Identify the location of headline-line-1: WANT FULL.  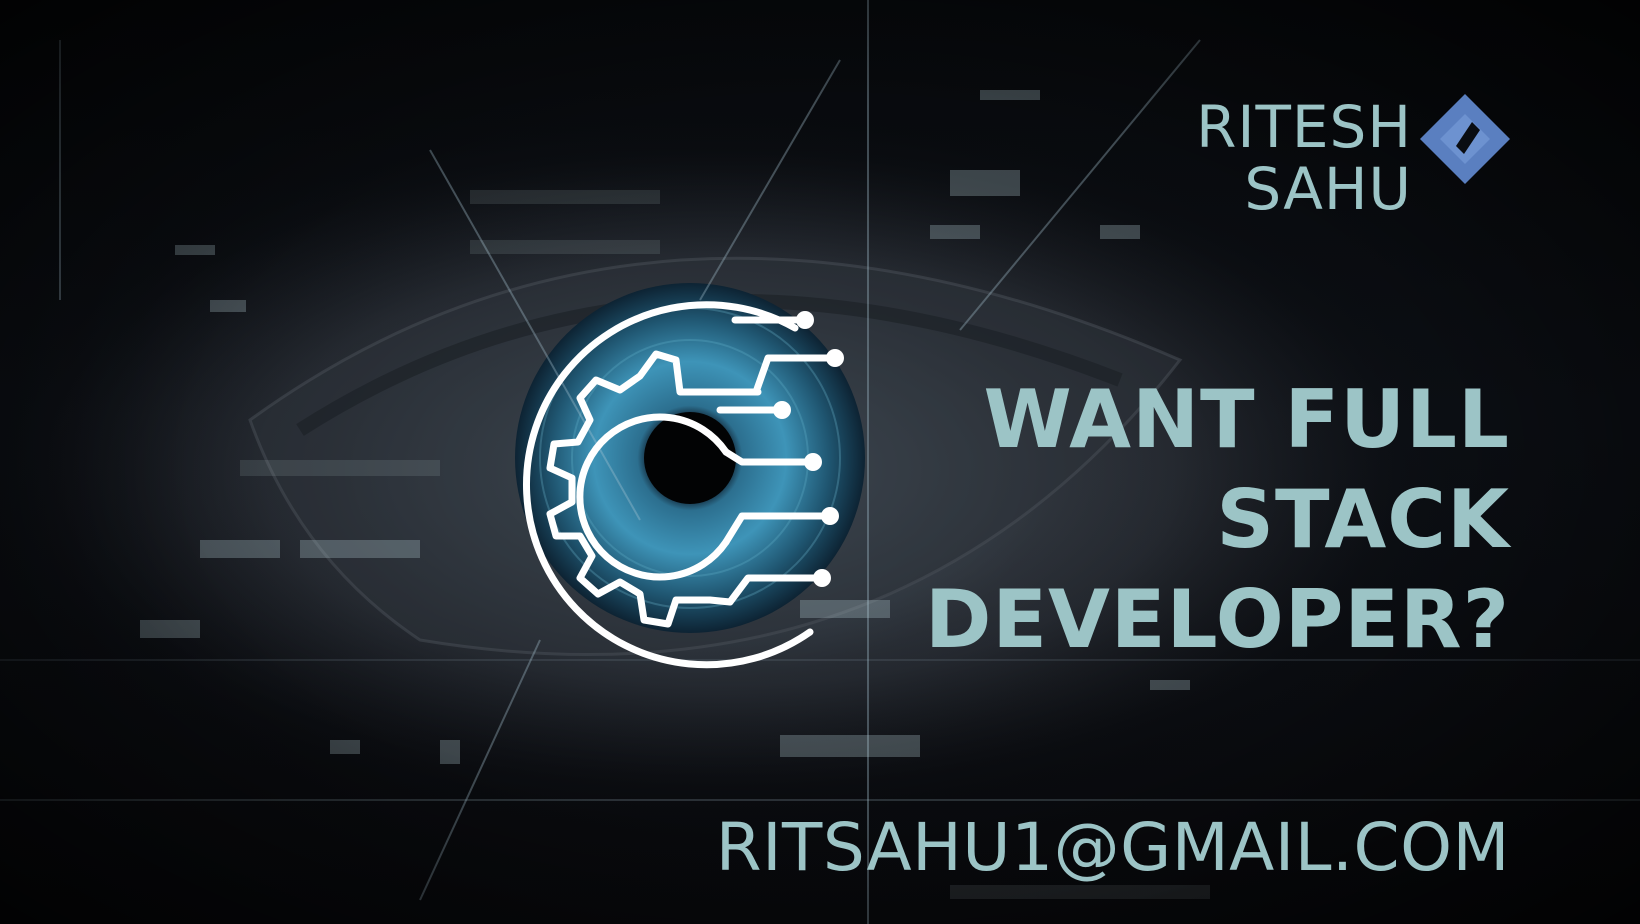
(1246, 419).